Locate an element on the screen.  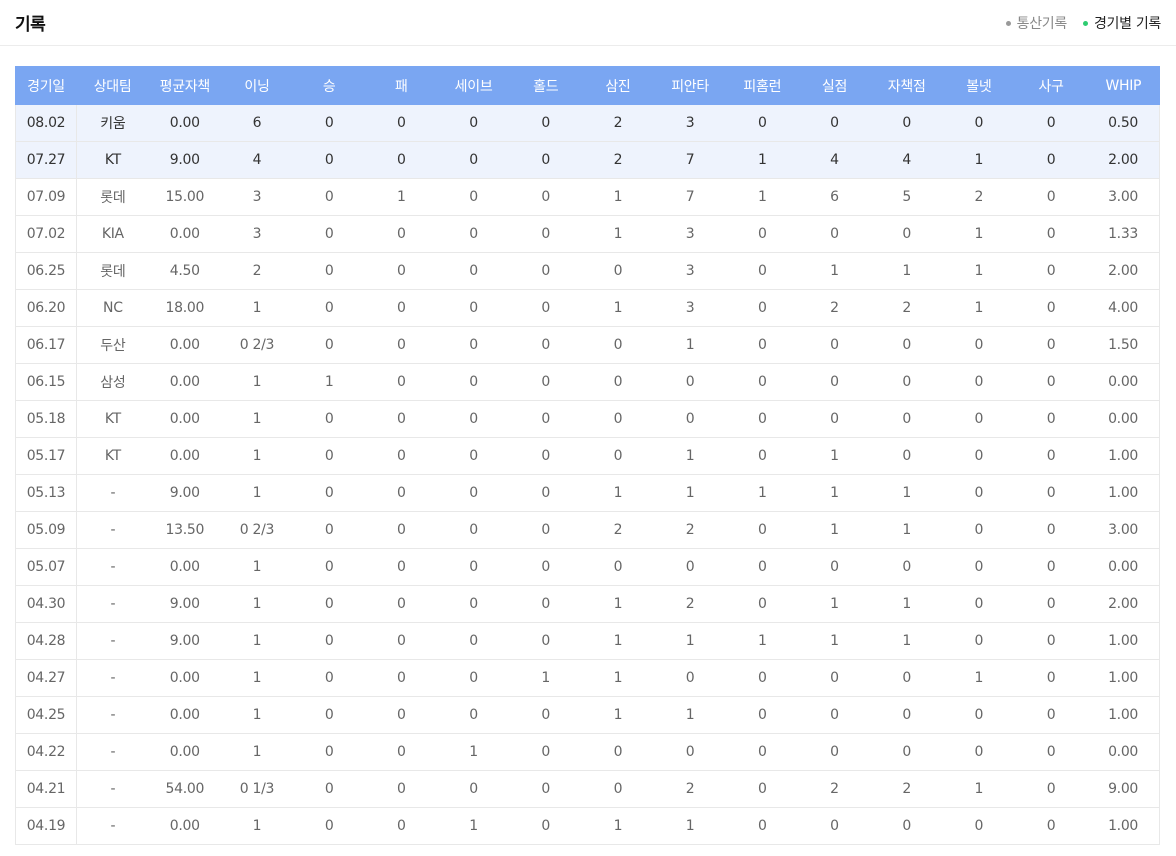
table-cell: KIA is located at coordinates (112, 234).